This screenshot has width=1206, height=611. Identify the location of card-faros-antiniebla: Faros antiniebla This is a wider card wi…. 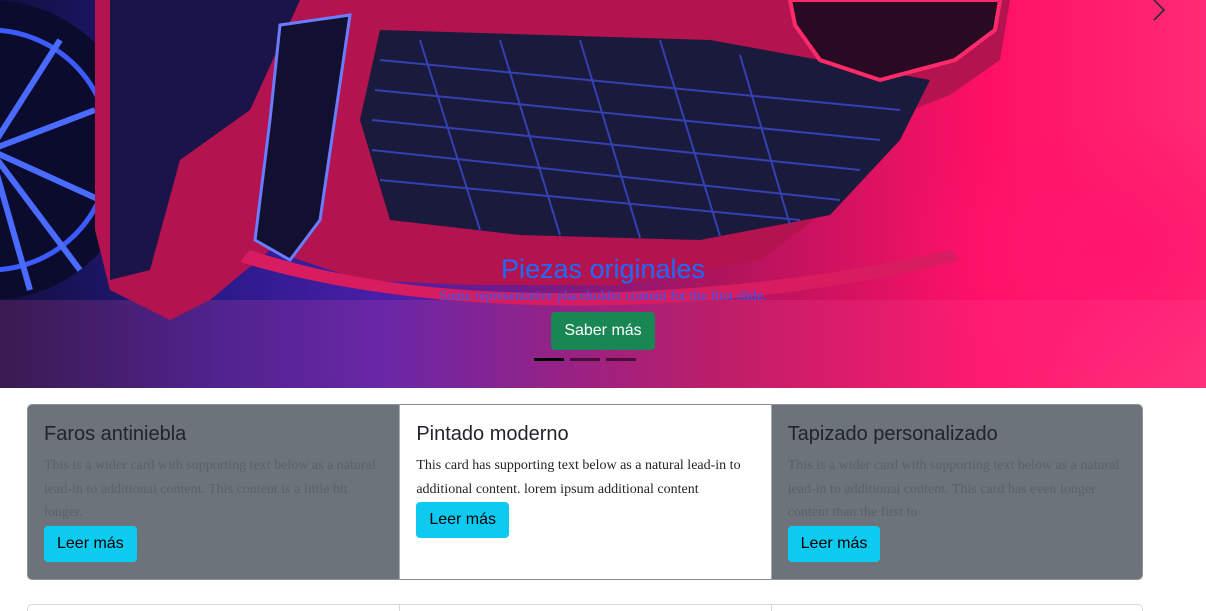
(214, 492).